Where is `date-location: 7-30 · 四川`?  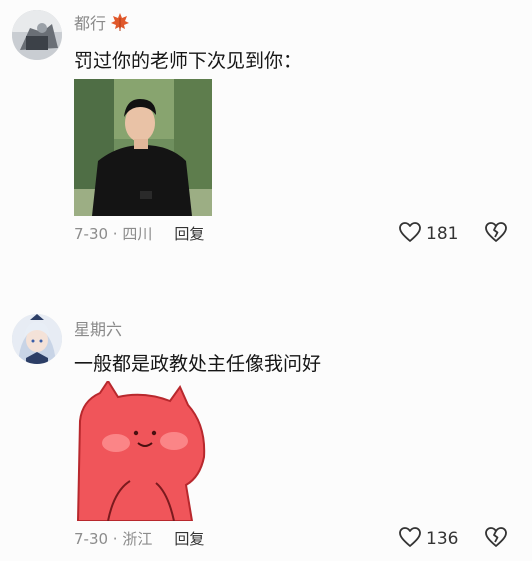 date-location: 7-30 · 四川 is located at coordinates (113, 234).